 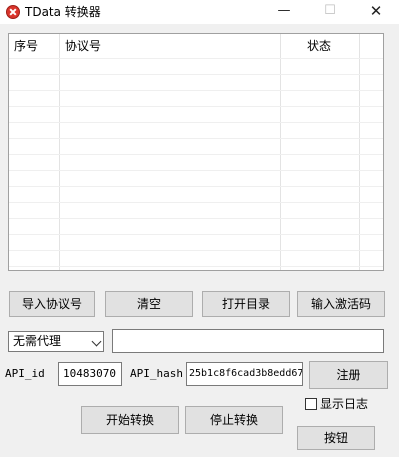 I want to click on app-icon, so click(x=13, y=12).